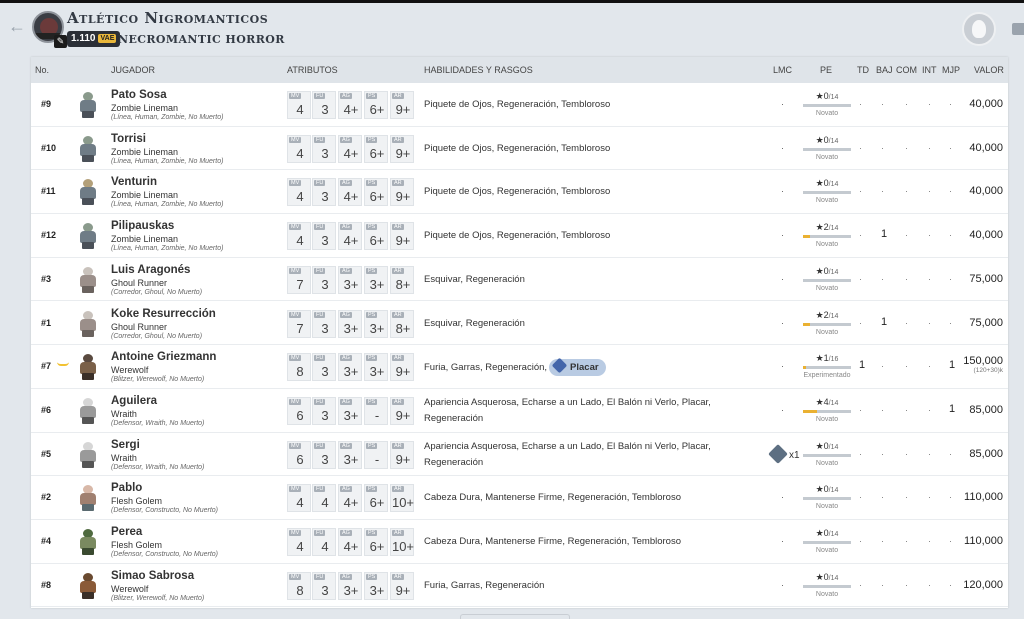 Image resolution: width=1024 pixels, height=619 pixels. What do you see at coordinates (346, 445) in the screenshot?
I see `attr-ag-label: AG` at bounding box center [346, 445].